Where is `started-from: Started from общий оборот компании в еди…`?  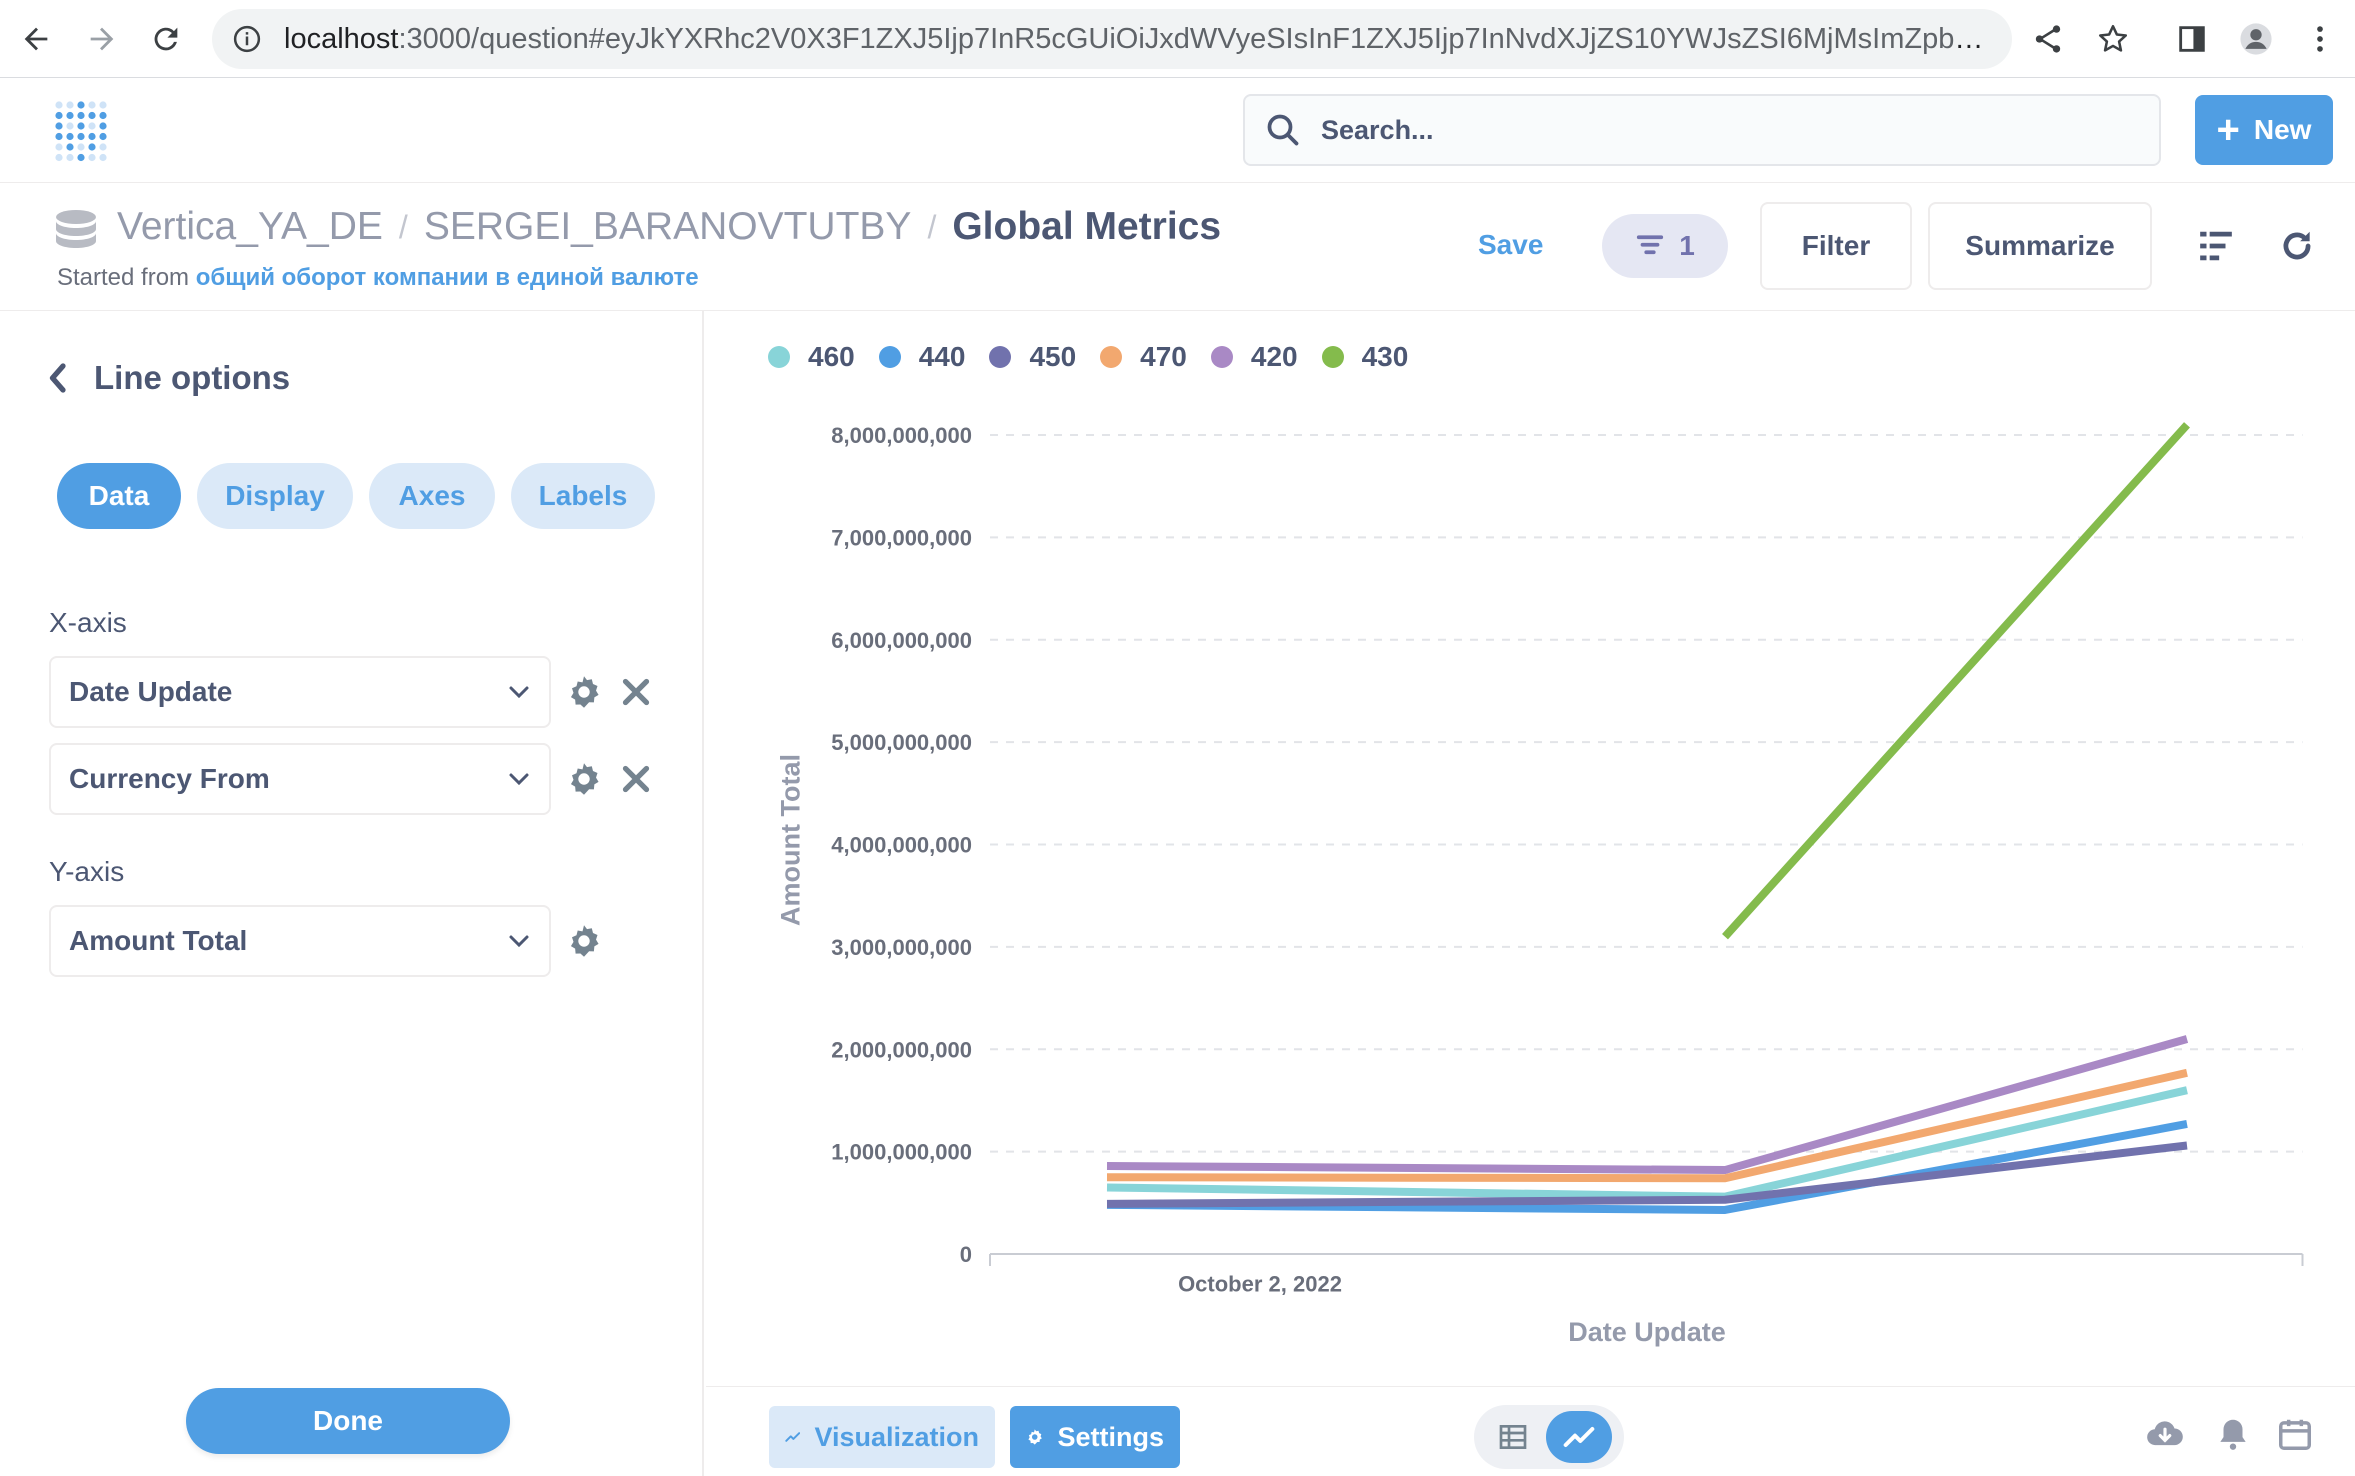 started-from: Started from общий оборот компании в еди… is located at coordinates (378, 278).